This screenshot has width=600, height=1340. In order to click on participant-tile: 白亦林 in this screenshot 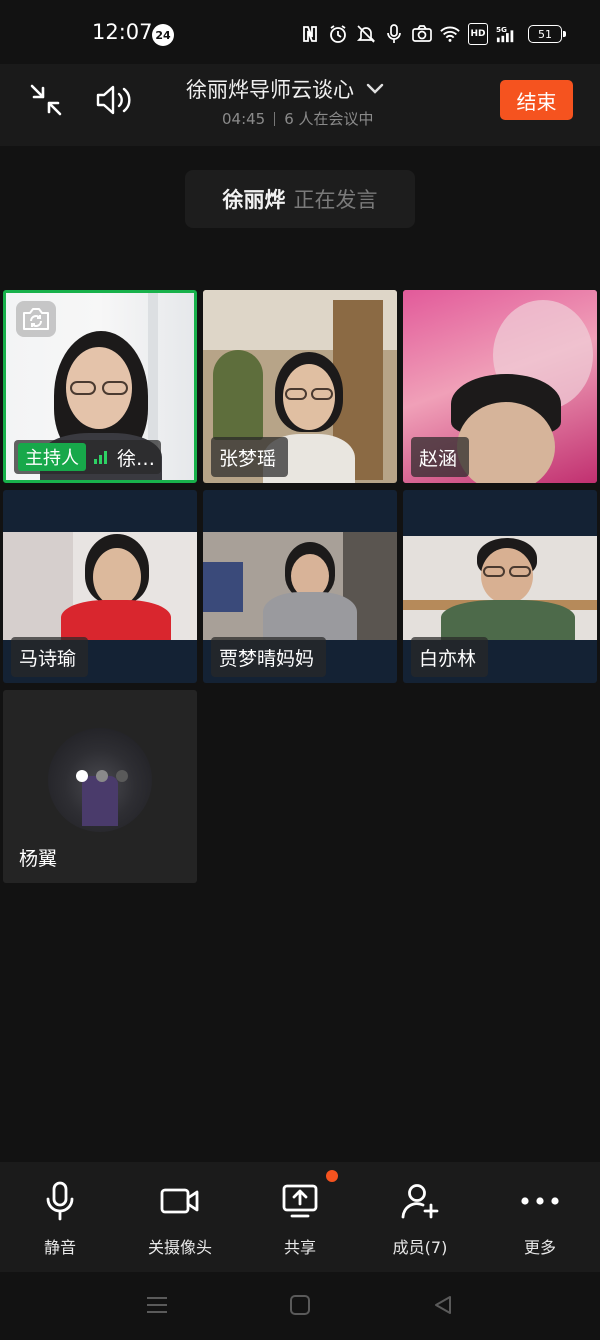, I will do `click(500, 586)`.